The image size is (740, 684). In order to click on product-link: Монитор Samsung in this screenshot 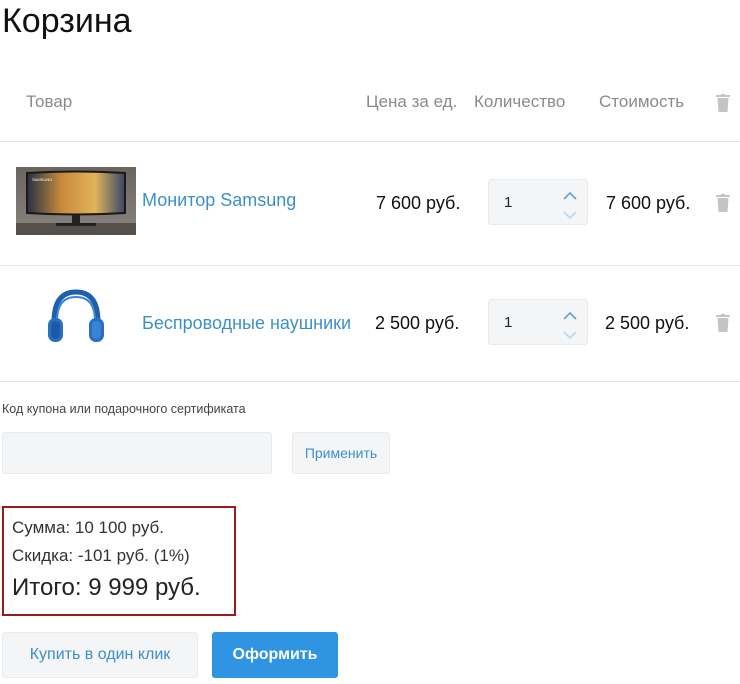, I will do `click(219, 200)`.